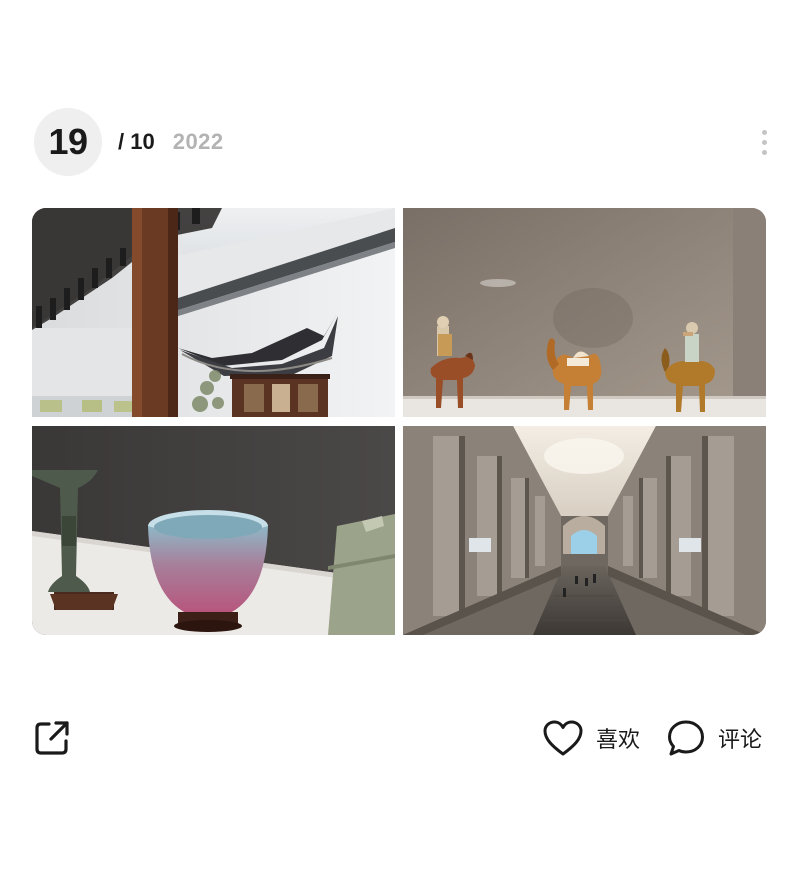 The image size is (800, 885). Describe the element at coordinates (213, 530) in the screenshot. I see `photo-porcelain-bowl-bronze-vessel` at that location.